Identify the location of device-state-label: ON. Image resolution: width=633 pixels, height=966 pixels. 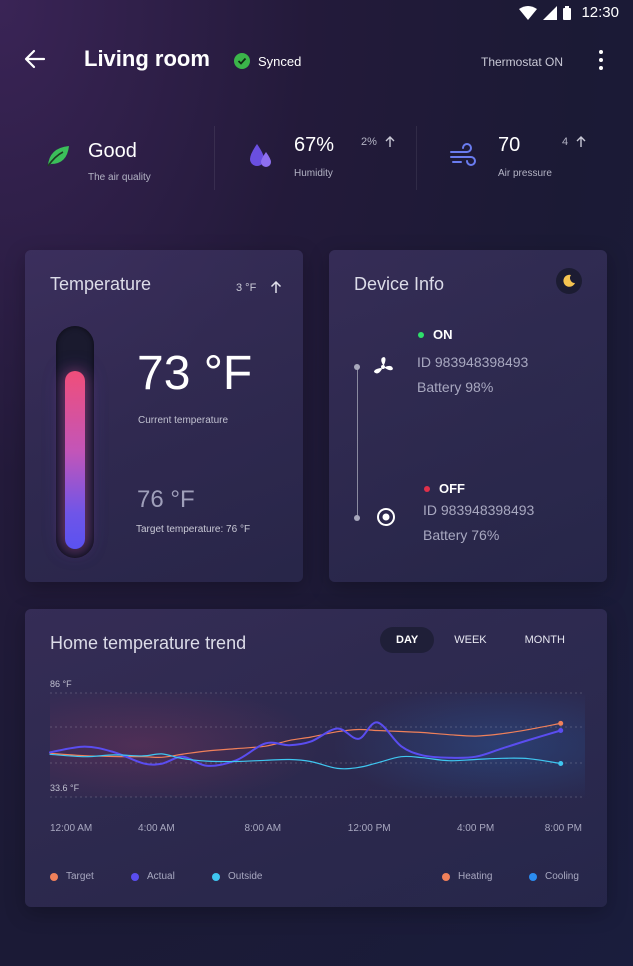
(443, 334).